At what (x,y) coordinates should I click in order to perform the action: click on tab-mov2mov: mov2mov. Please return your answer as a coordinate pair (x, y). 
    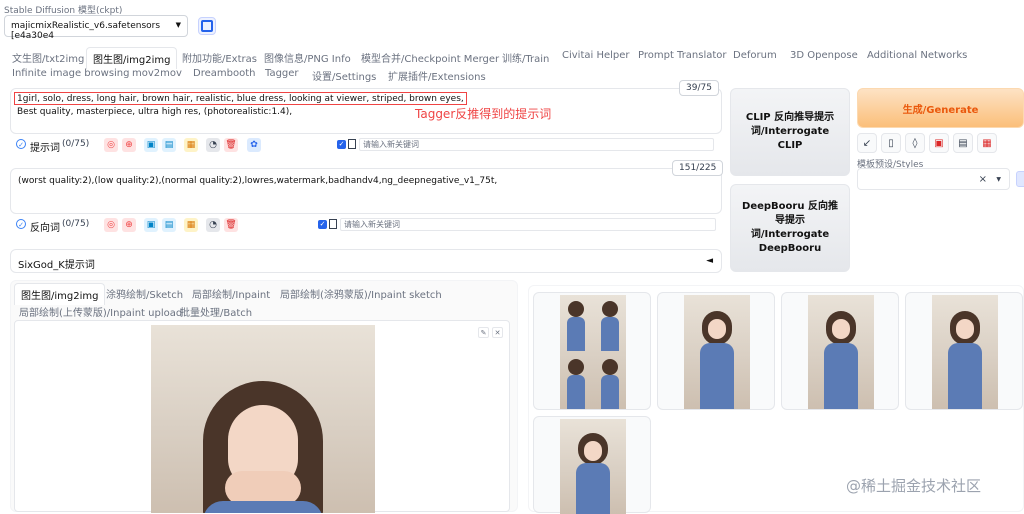
    Looking at the image, I should click on (157, 73).